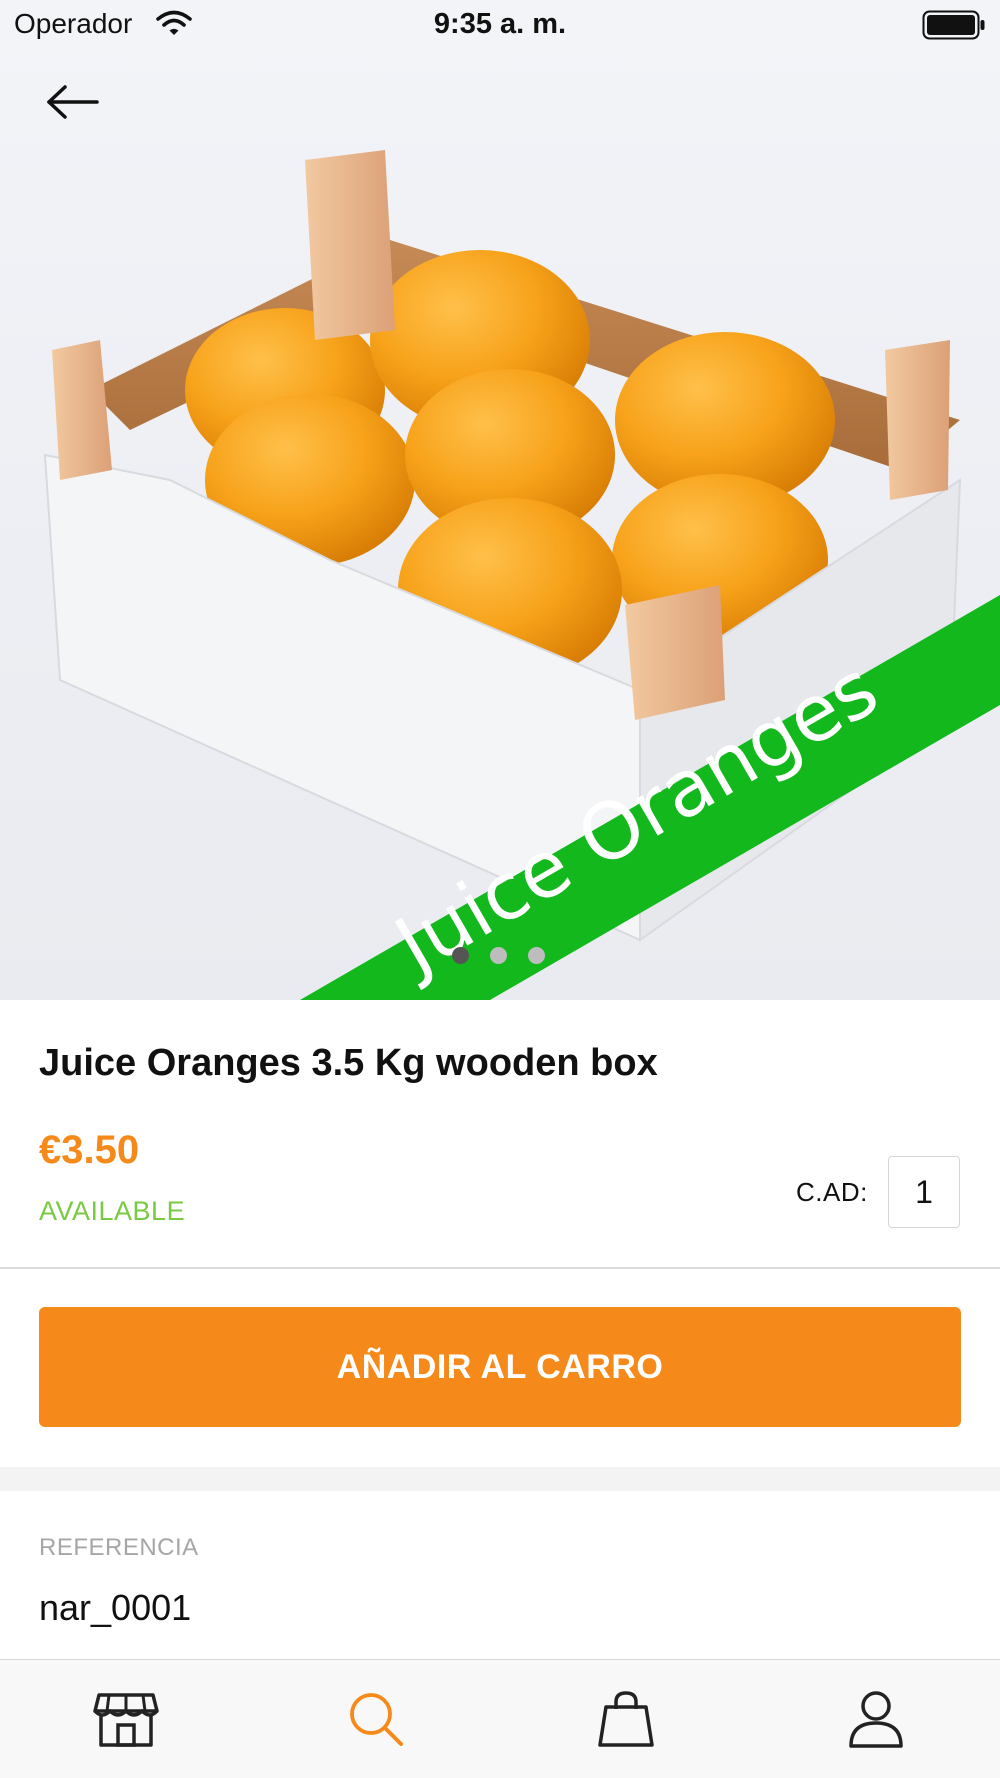 The width and height of the screenshot is (1000, 1778). I want to click on user-icon, so click(876, 1719).